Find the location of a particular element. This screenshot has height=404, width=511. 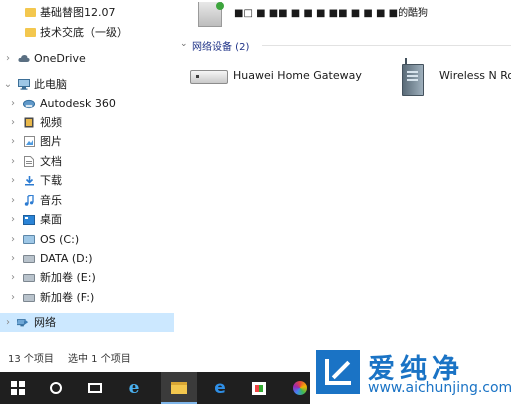

top-item-label: ■□ ■ ■■ ■ ■ ■ ■■ ■ ■ ■ ■的酷狗 is located at coordinates (331, 11).